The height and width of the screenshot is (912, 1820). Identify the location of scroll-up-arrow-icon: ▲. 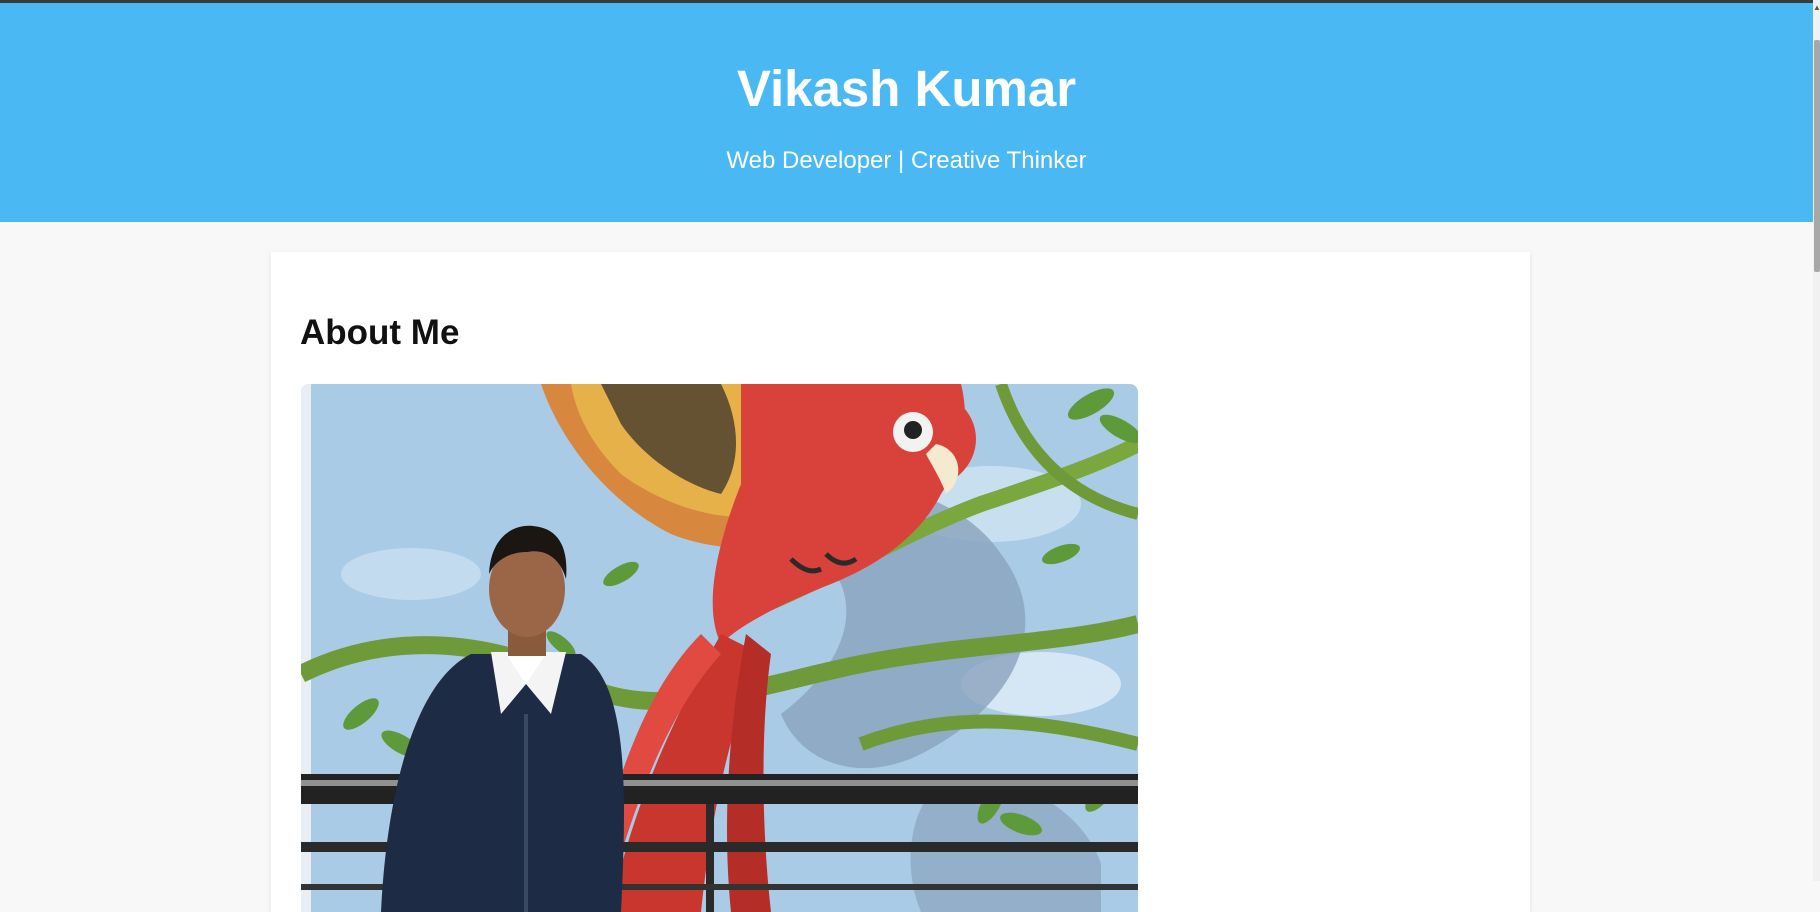
(1816, 8).